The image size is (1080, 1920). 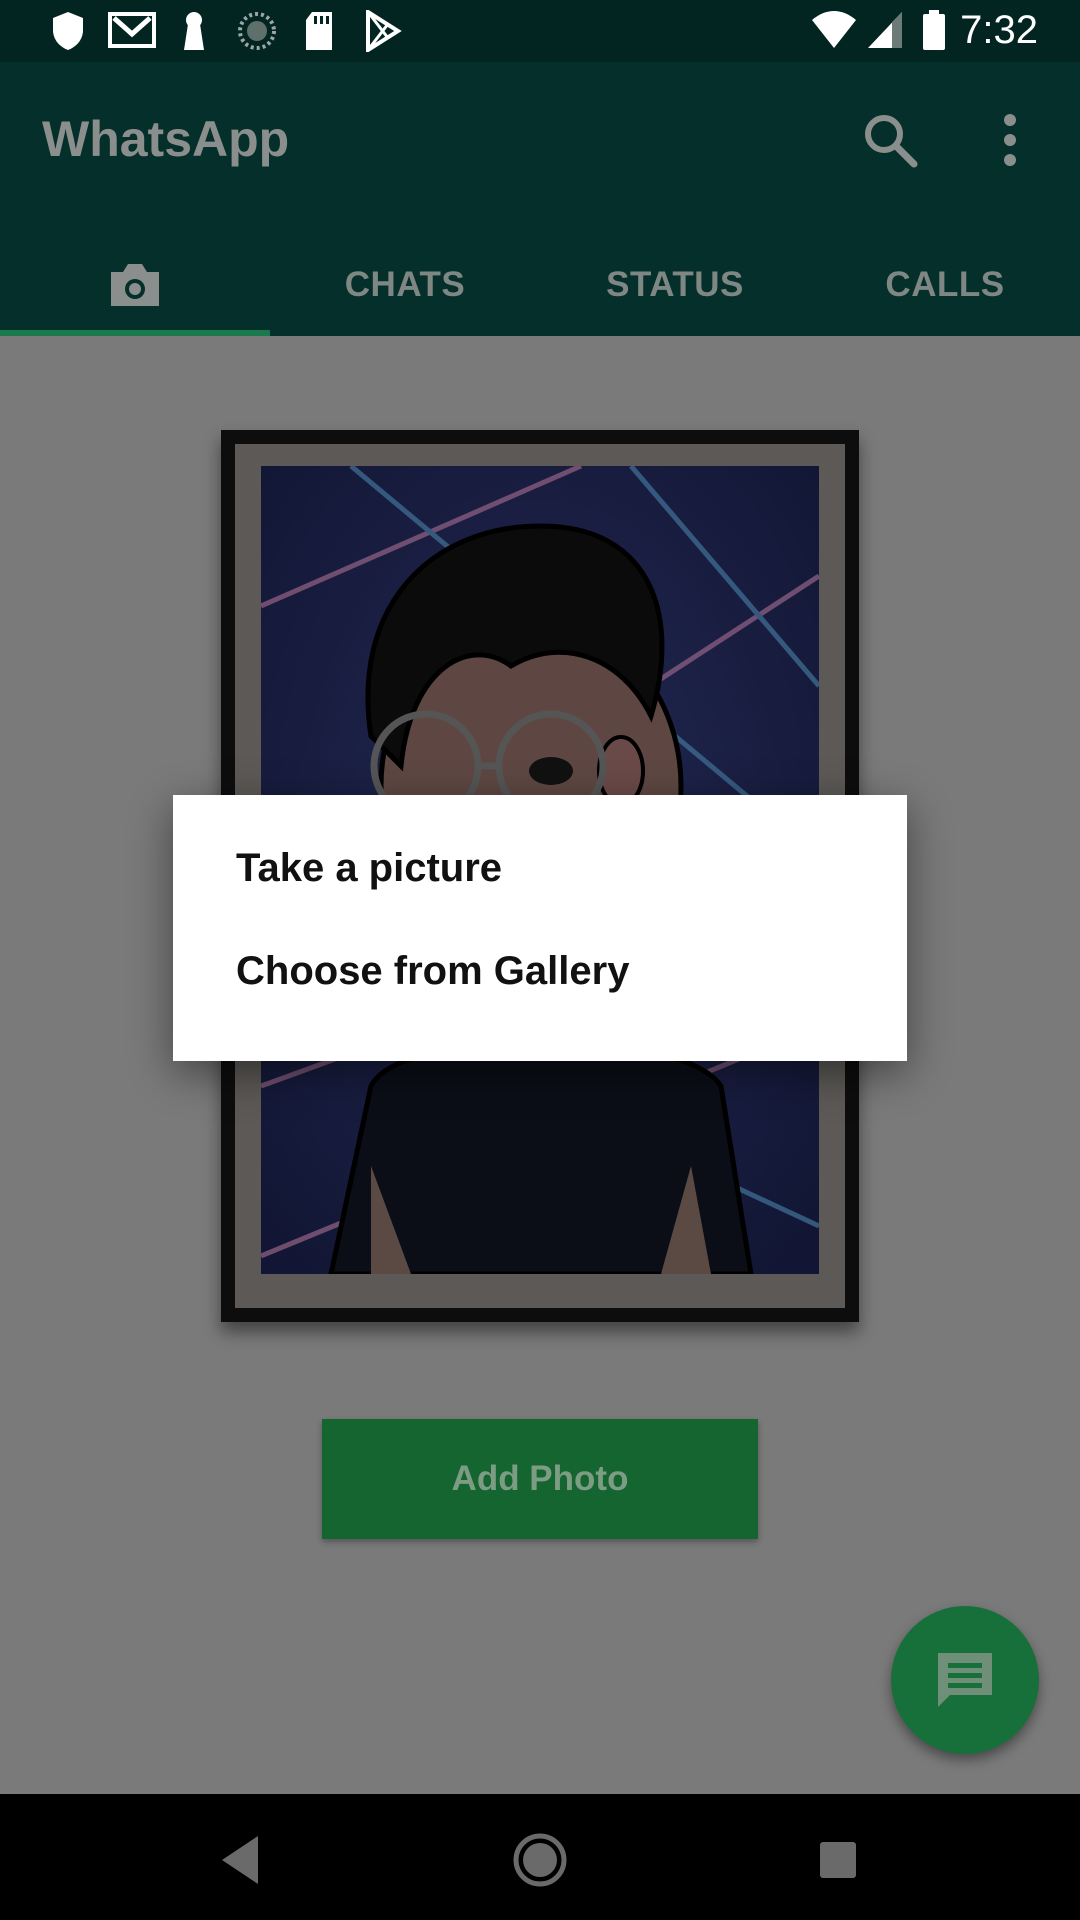 I want to click on app-title: WhatsApp, so click(x=166, y=139).